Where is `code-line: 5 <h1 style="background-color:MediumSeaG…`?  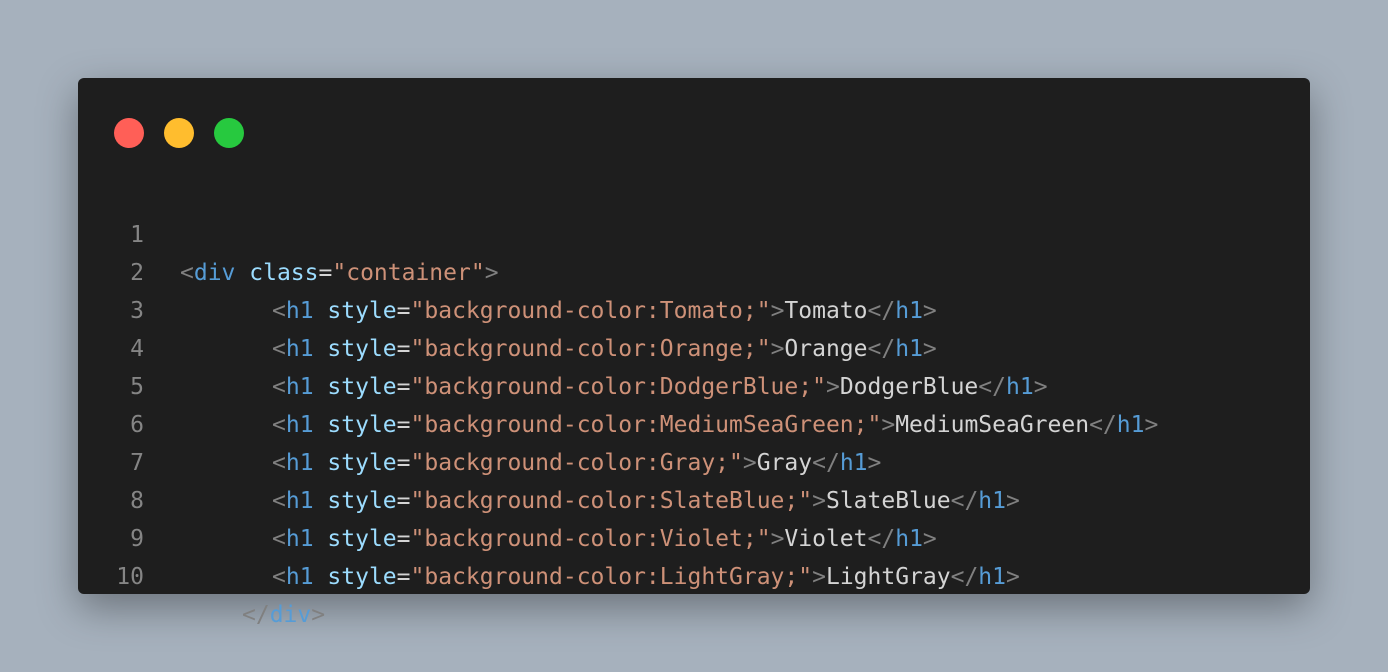 code-line: 5 <h1 style="background-color:MediumSeaG… is located at coordinates (694, 384).